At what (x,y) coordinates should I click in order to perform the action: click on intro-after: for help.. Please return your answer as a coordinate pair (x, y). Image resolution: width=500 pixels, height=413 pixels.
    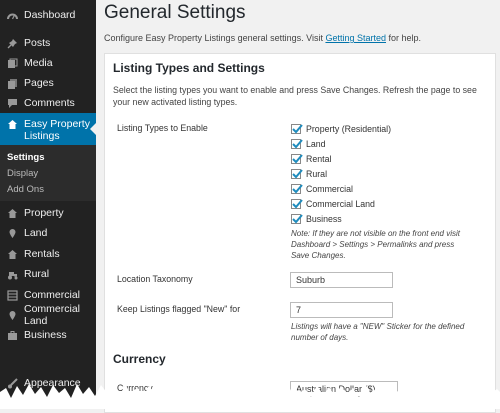
    Looking at the image, I should click on (404, 38).